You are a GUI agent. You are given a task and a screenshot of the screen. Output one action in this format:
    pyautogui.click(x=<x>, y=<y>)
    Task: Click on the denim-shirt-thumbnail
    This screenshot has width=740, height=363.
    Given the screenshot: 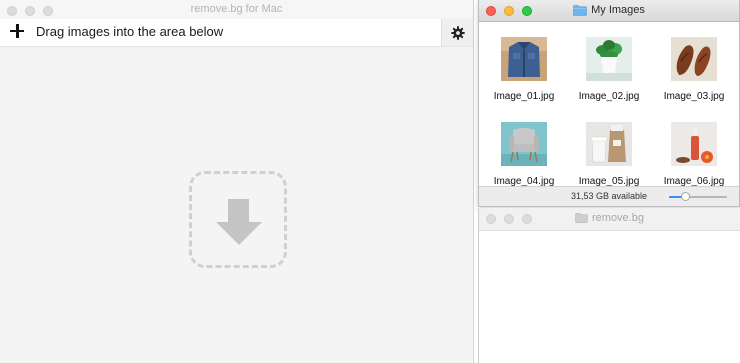 What is the action you would take?
    pyautogui.click(x=524, y=59)
    